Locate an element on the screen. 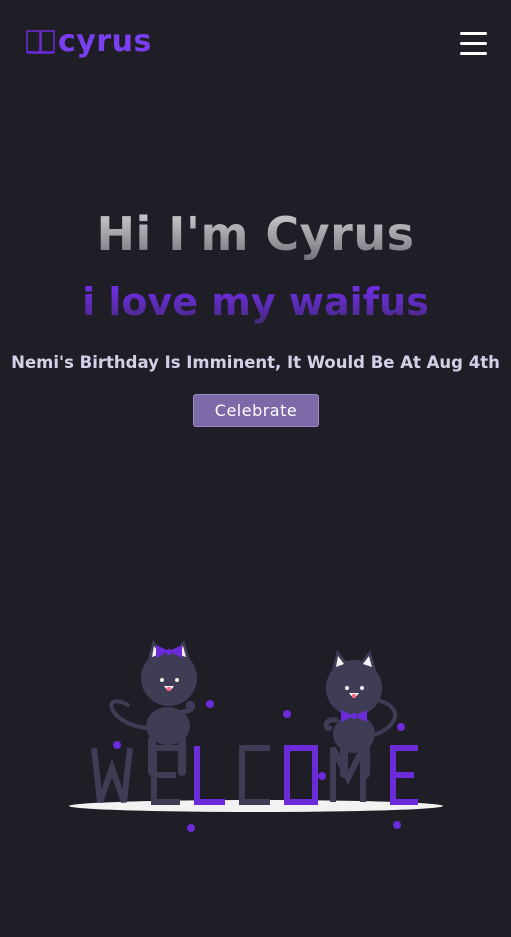  welcome-letter-e is located at coordinates (165, 775).